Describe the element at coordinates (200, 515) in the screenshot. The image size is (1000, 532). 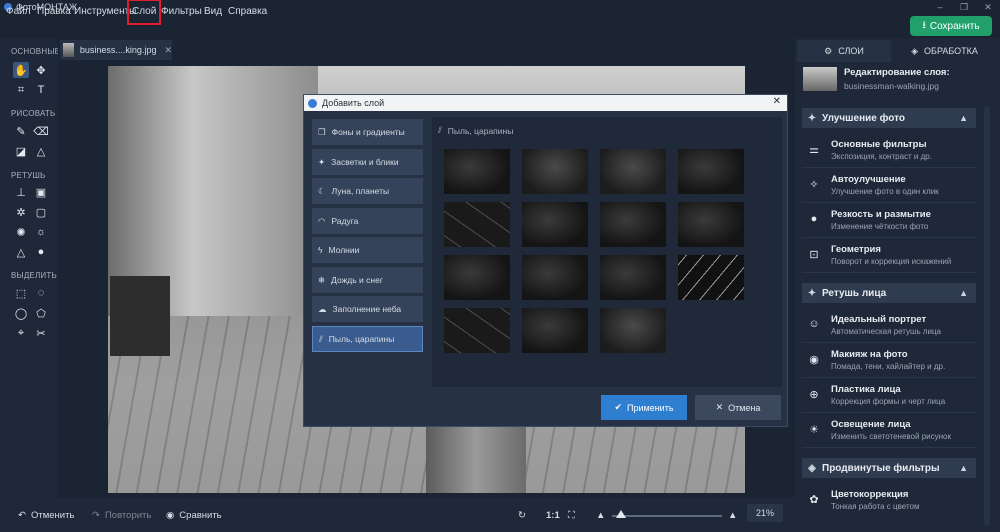
I see `compare-label: Сравнить` at that location.